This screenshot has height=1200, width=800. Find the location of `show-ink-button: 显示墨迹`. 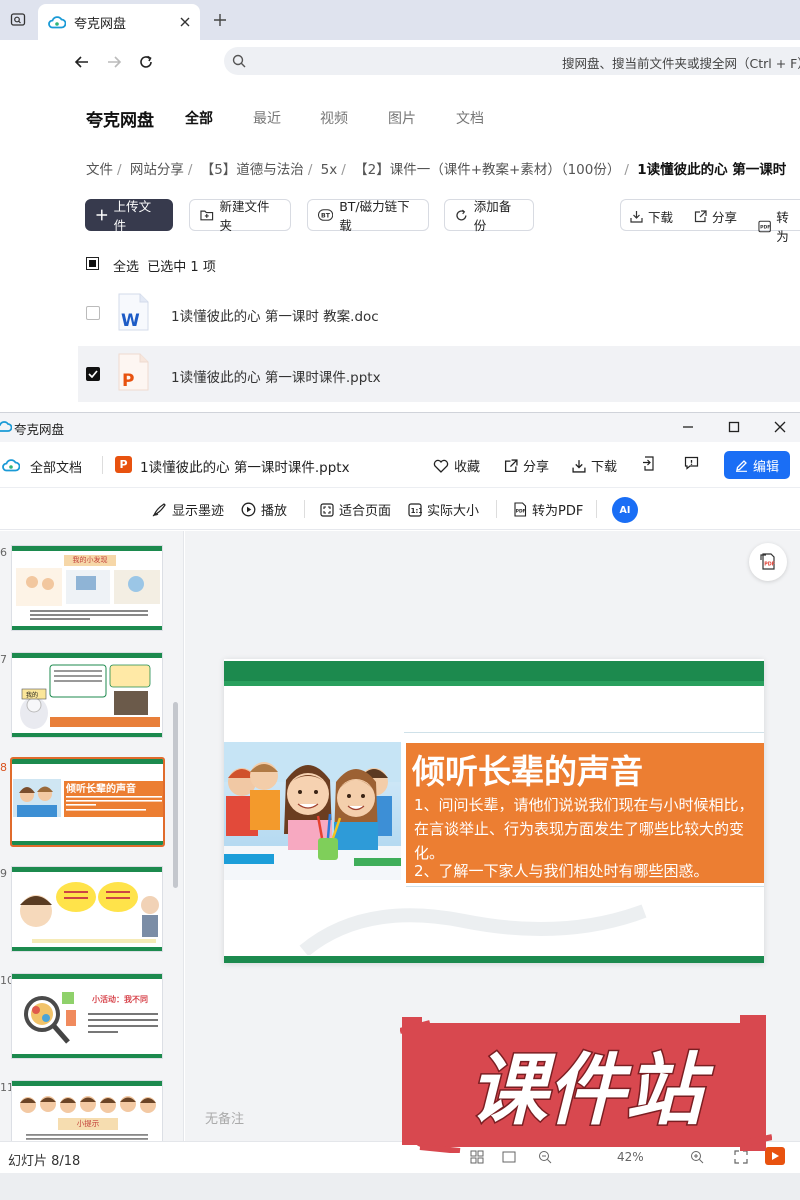

show-ink-button: 显示墨迹 is located at coordinates (188, 509).